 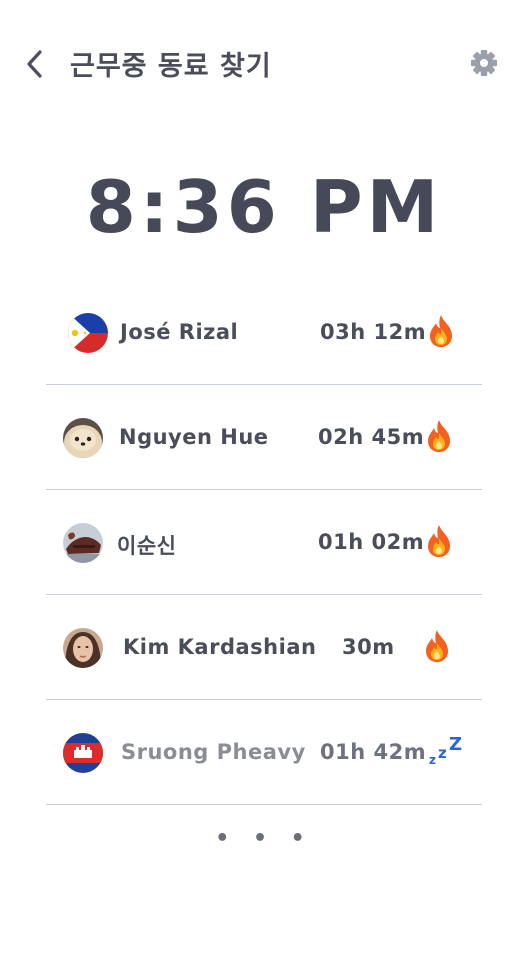 What do you see at coordinates (213, 752) in the screenshot?
I see `colleague-name: Sruong Pheavy` at bounding box center [213, 752].